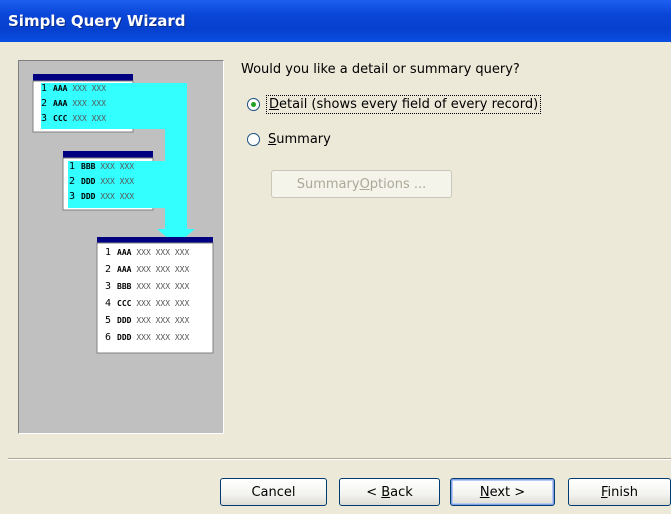  Describe the element at coordinates (253, 139) in the screenshot. I see `summary-radio-circle` at that location.